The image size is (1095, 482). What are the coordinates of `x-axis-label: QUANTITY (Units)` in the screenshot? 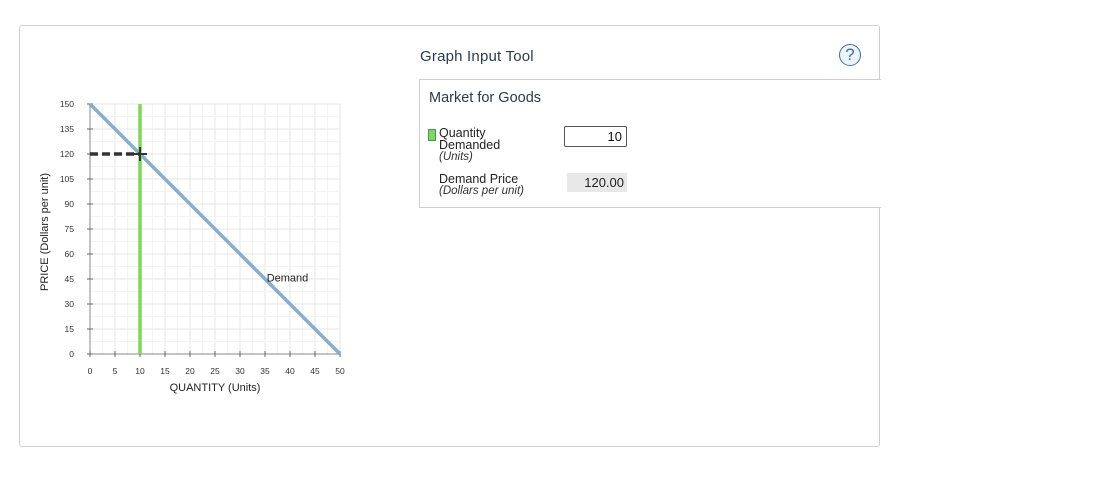 It's located at (215, 388).